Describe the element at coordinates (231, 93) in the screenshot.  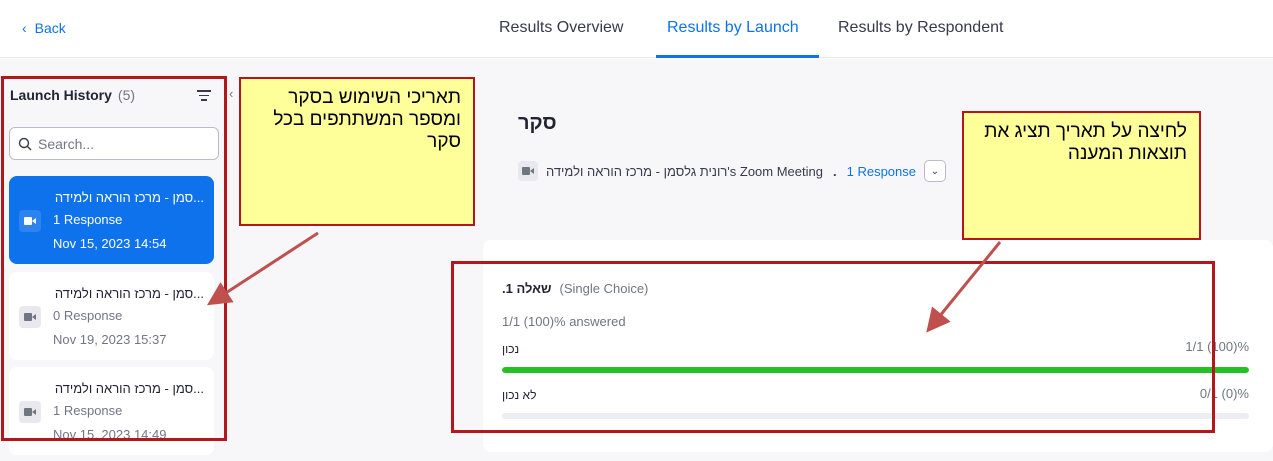
I see `collapse-sidebar-icon: ‹` at that location.